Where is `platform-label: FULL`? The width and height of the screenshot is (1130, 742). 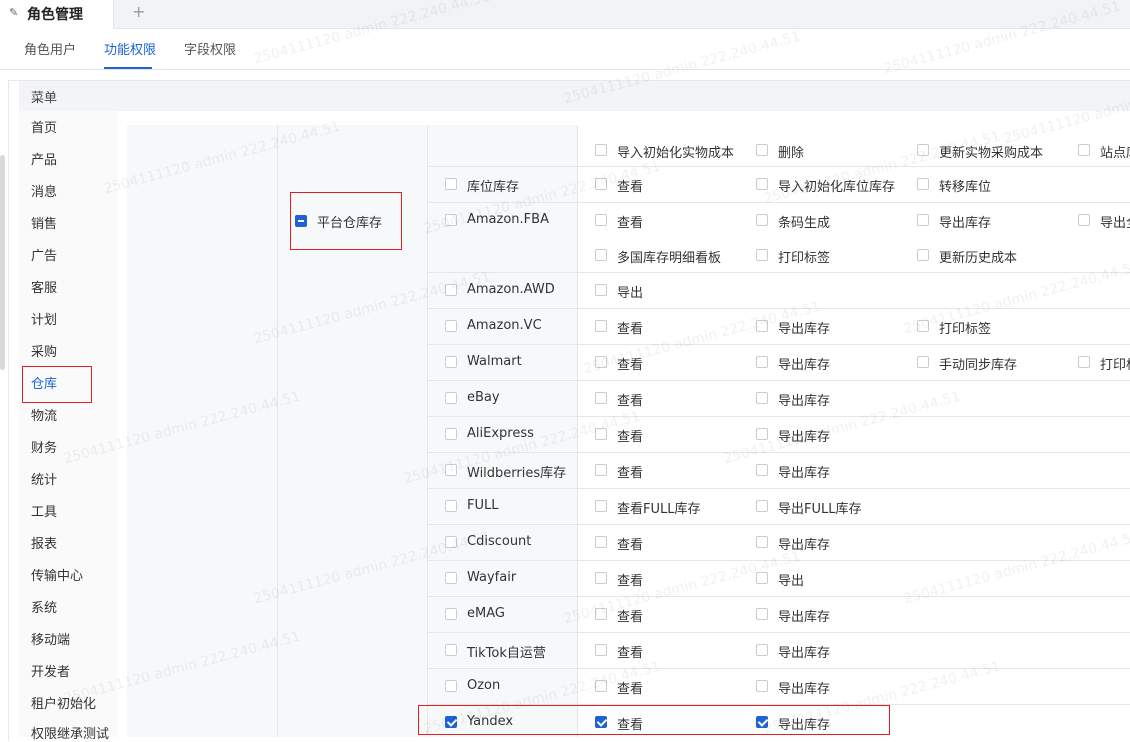
platform-label: FULL is located at coordinates (483, 505).